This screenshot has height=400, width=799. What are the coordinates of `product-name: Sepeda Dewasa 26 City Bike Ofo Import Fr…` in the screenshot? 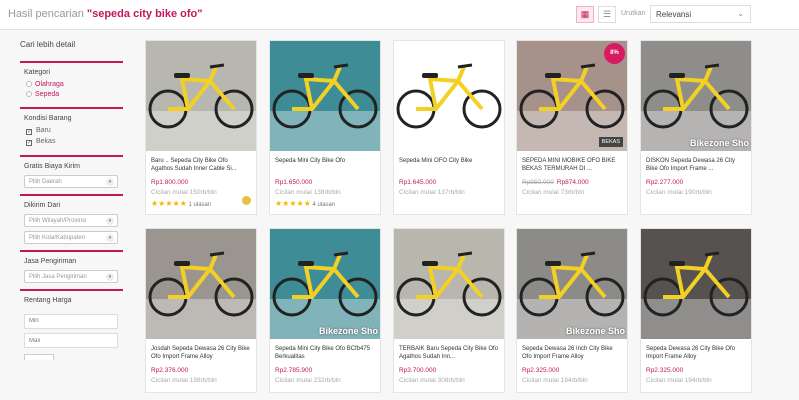 It's located at (696, 353).